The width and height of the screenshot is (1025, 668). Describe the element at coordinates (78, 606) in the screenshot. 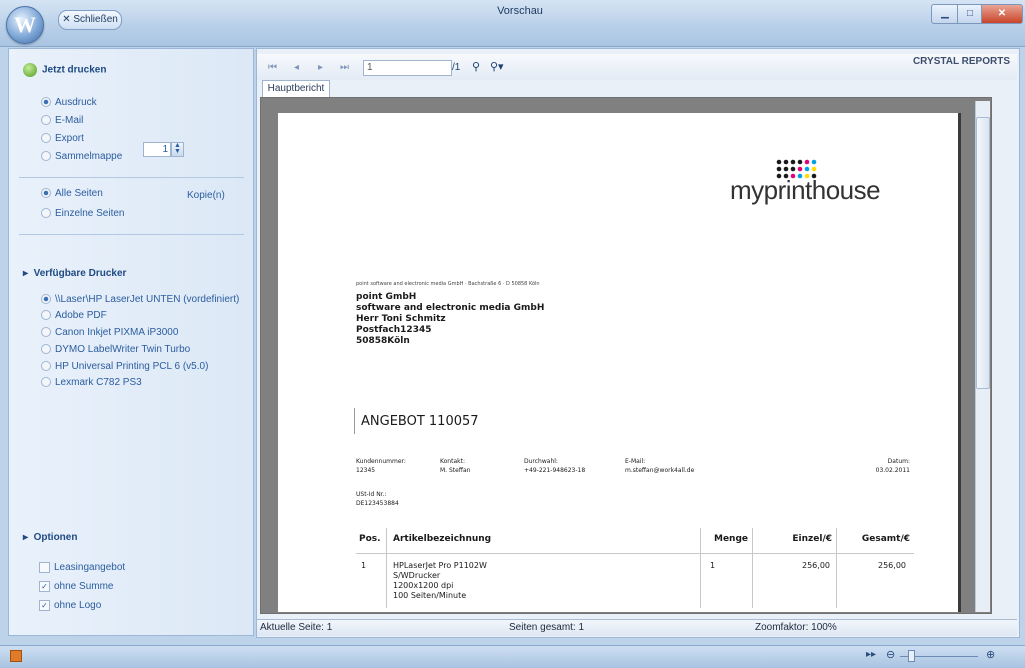

I see `option-label: ohne Logo` at that location.